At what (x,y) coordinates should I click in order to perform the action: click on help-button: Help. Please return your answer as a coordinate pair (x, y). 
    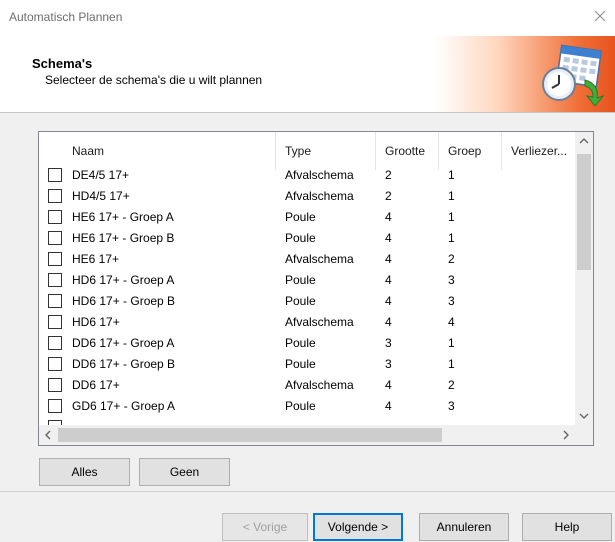
    Looking at the image, I should click on (567, 527).